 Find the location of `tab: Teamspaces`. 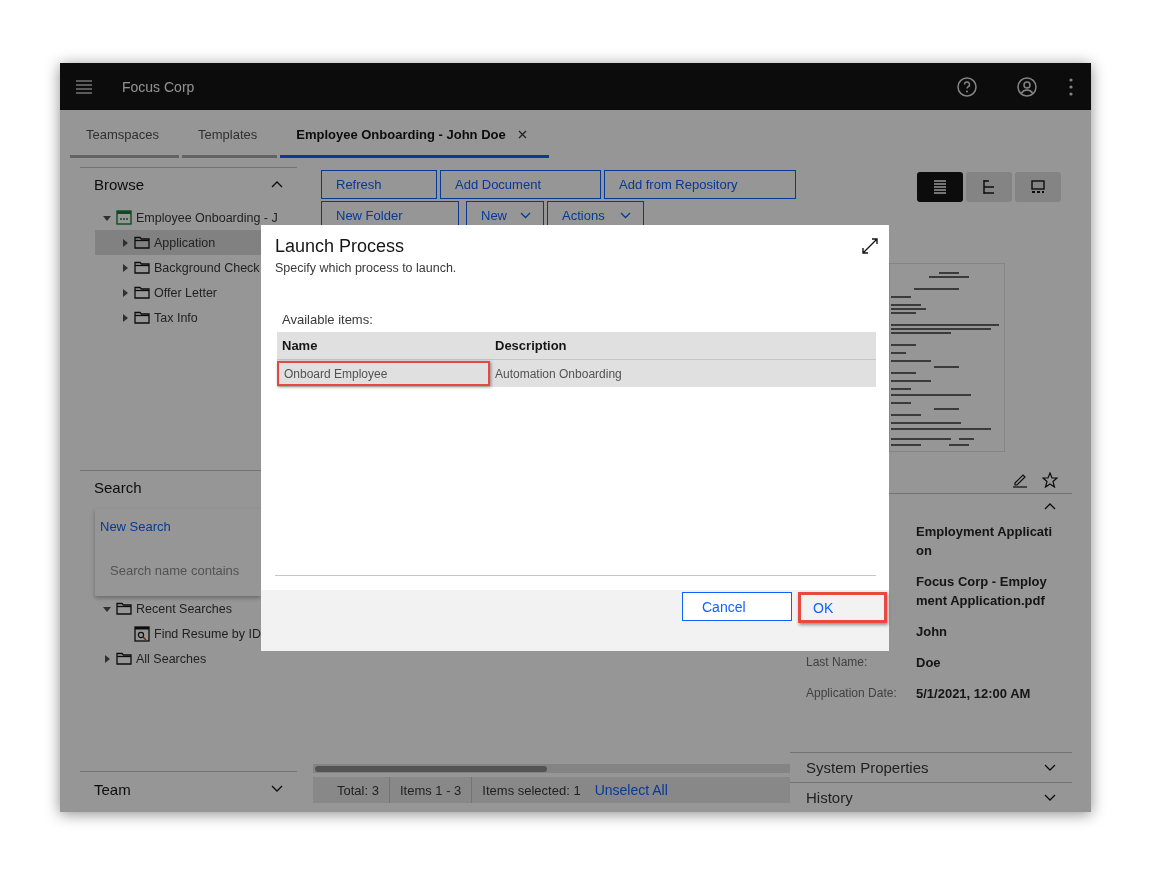

tab: Teamspaces is located at coordinates (124, 136).